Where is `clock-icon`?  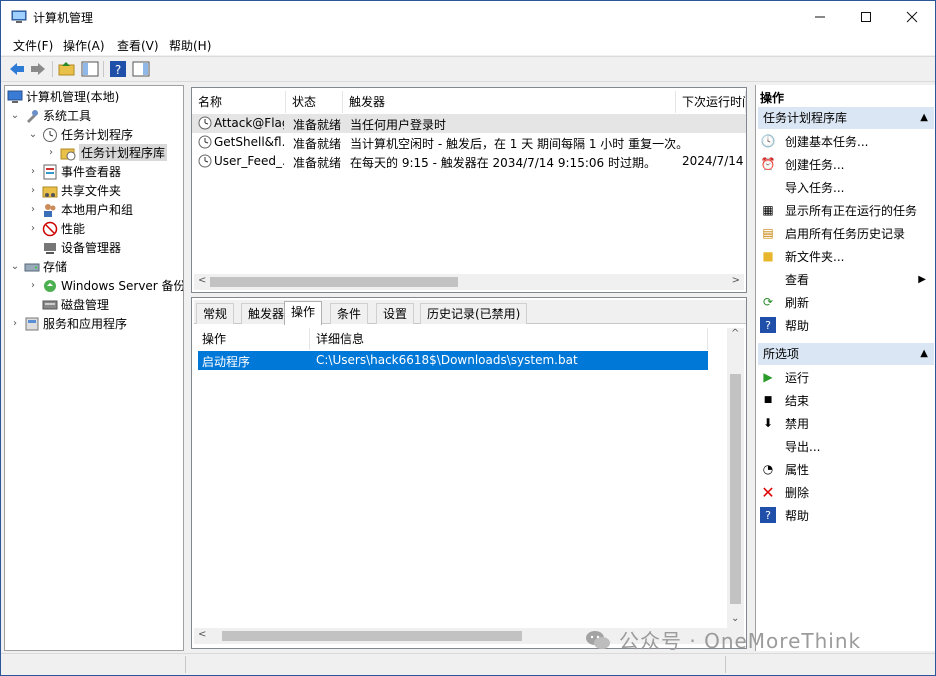
clock-icon is located at coordinates (50, 134).